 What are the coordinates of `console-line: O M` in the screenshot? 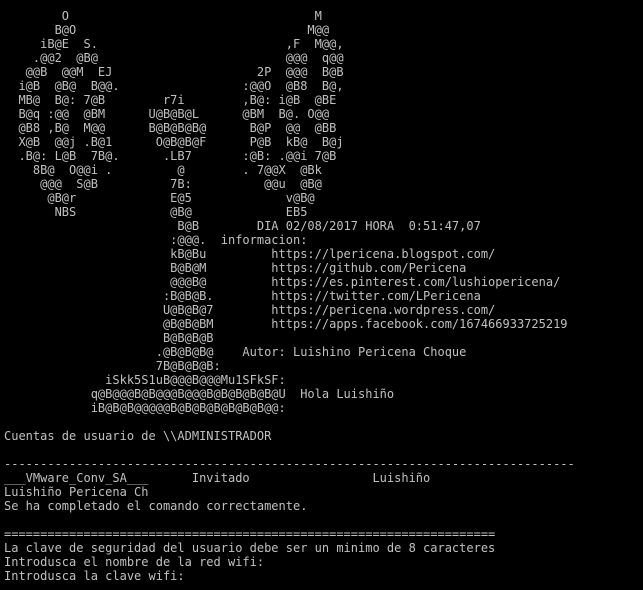 It's located at (163, 16).